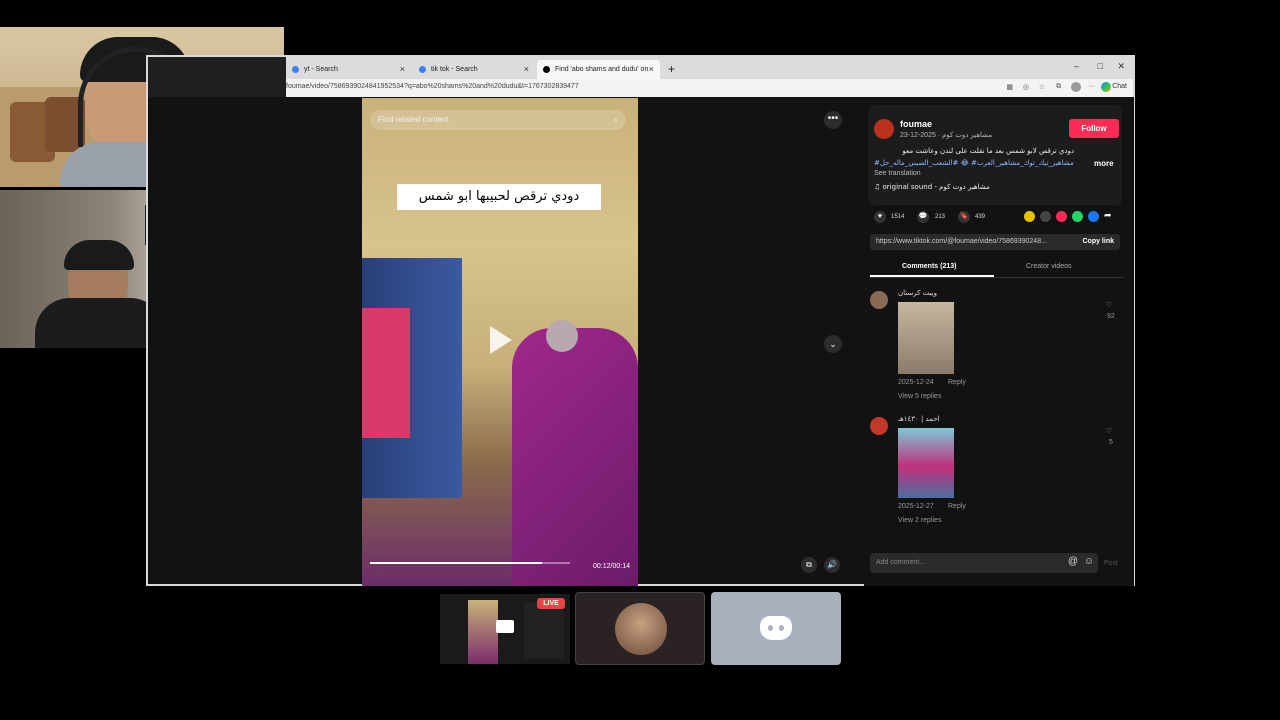  I want to click on view-replies: View 5 replies, so click(919, 396).